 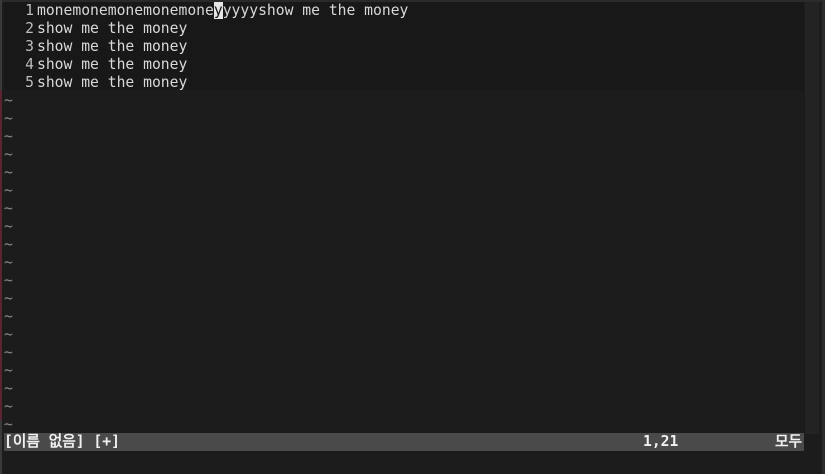 What do you see at coordinates (125, 10) in the screenshot?
I see `line-text-before-cursor: monemonemonemonemone` at bounding box center [125, 10].